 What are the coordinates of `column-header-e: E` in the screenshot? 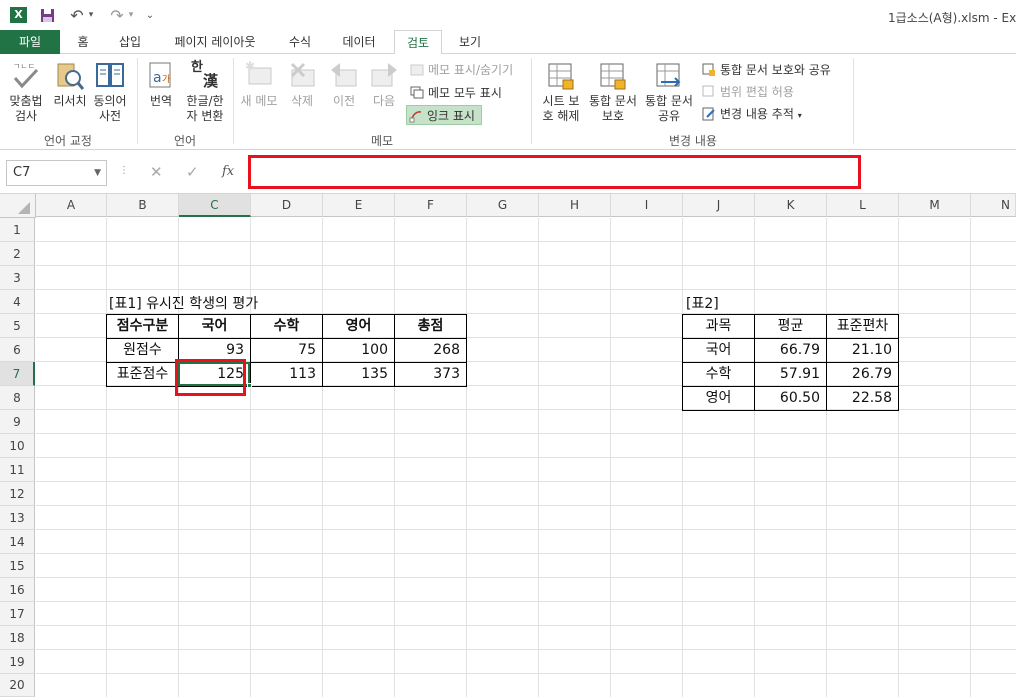 It's located at (359, 205).